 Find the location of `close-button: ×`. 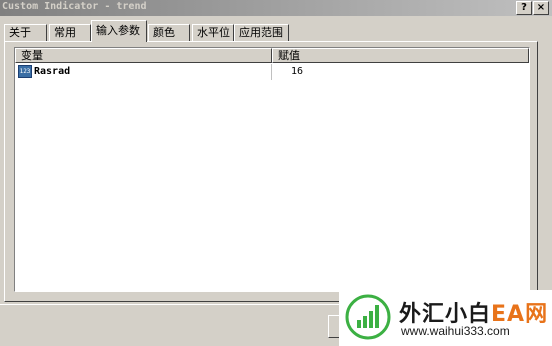

close-button: × is located at coordinates (541, 8).